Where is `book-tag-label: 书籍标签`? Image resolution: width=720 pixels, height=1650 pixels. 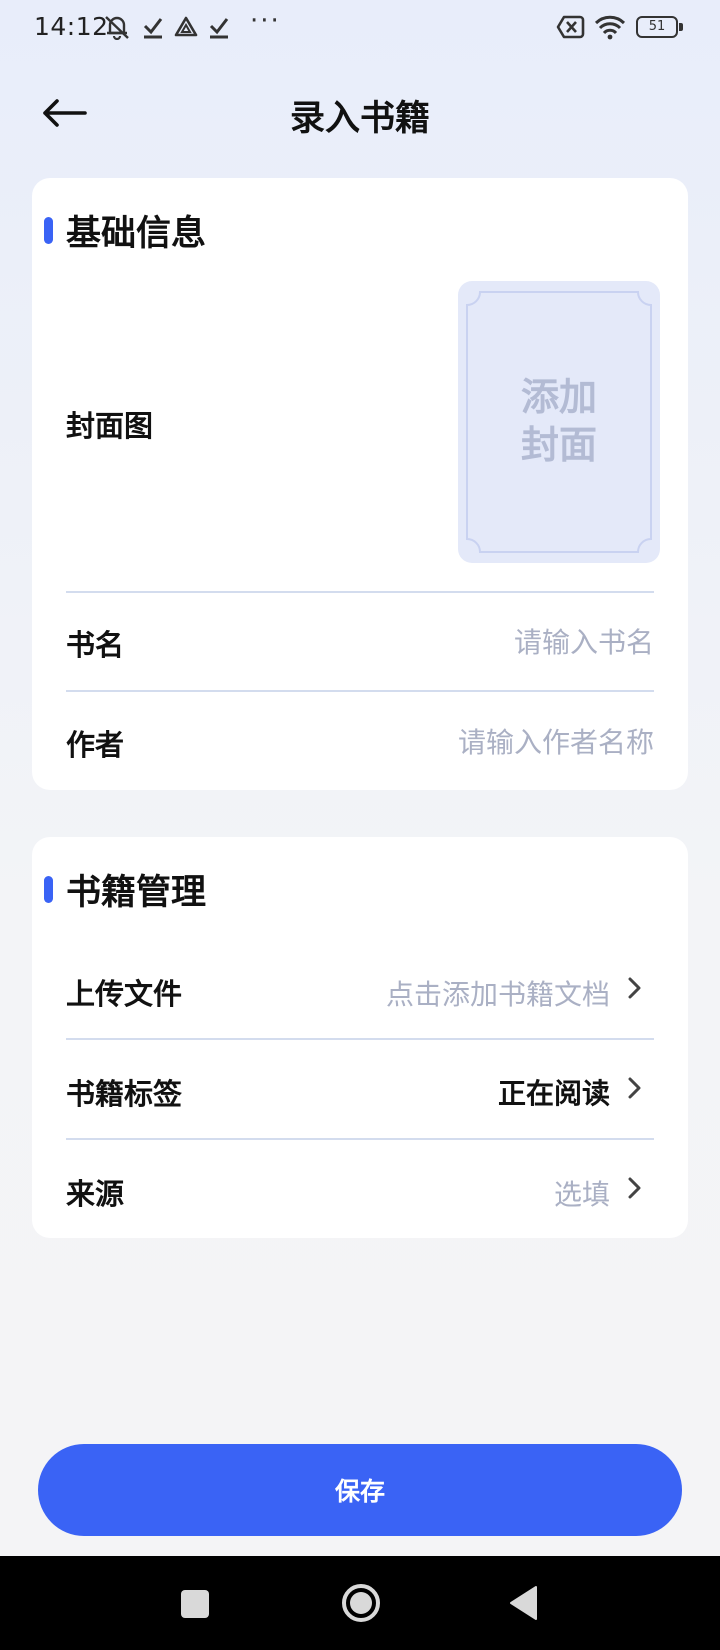 book-tag-label: 书籍标签 is located at coordinates (124, 1094).